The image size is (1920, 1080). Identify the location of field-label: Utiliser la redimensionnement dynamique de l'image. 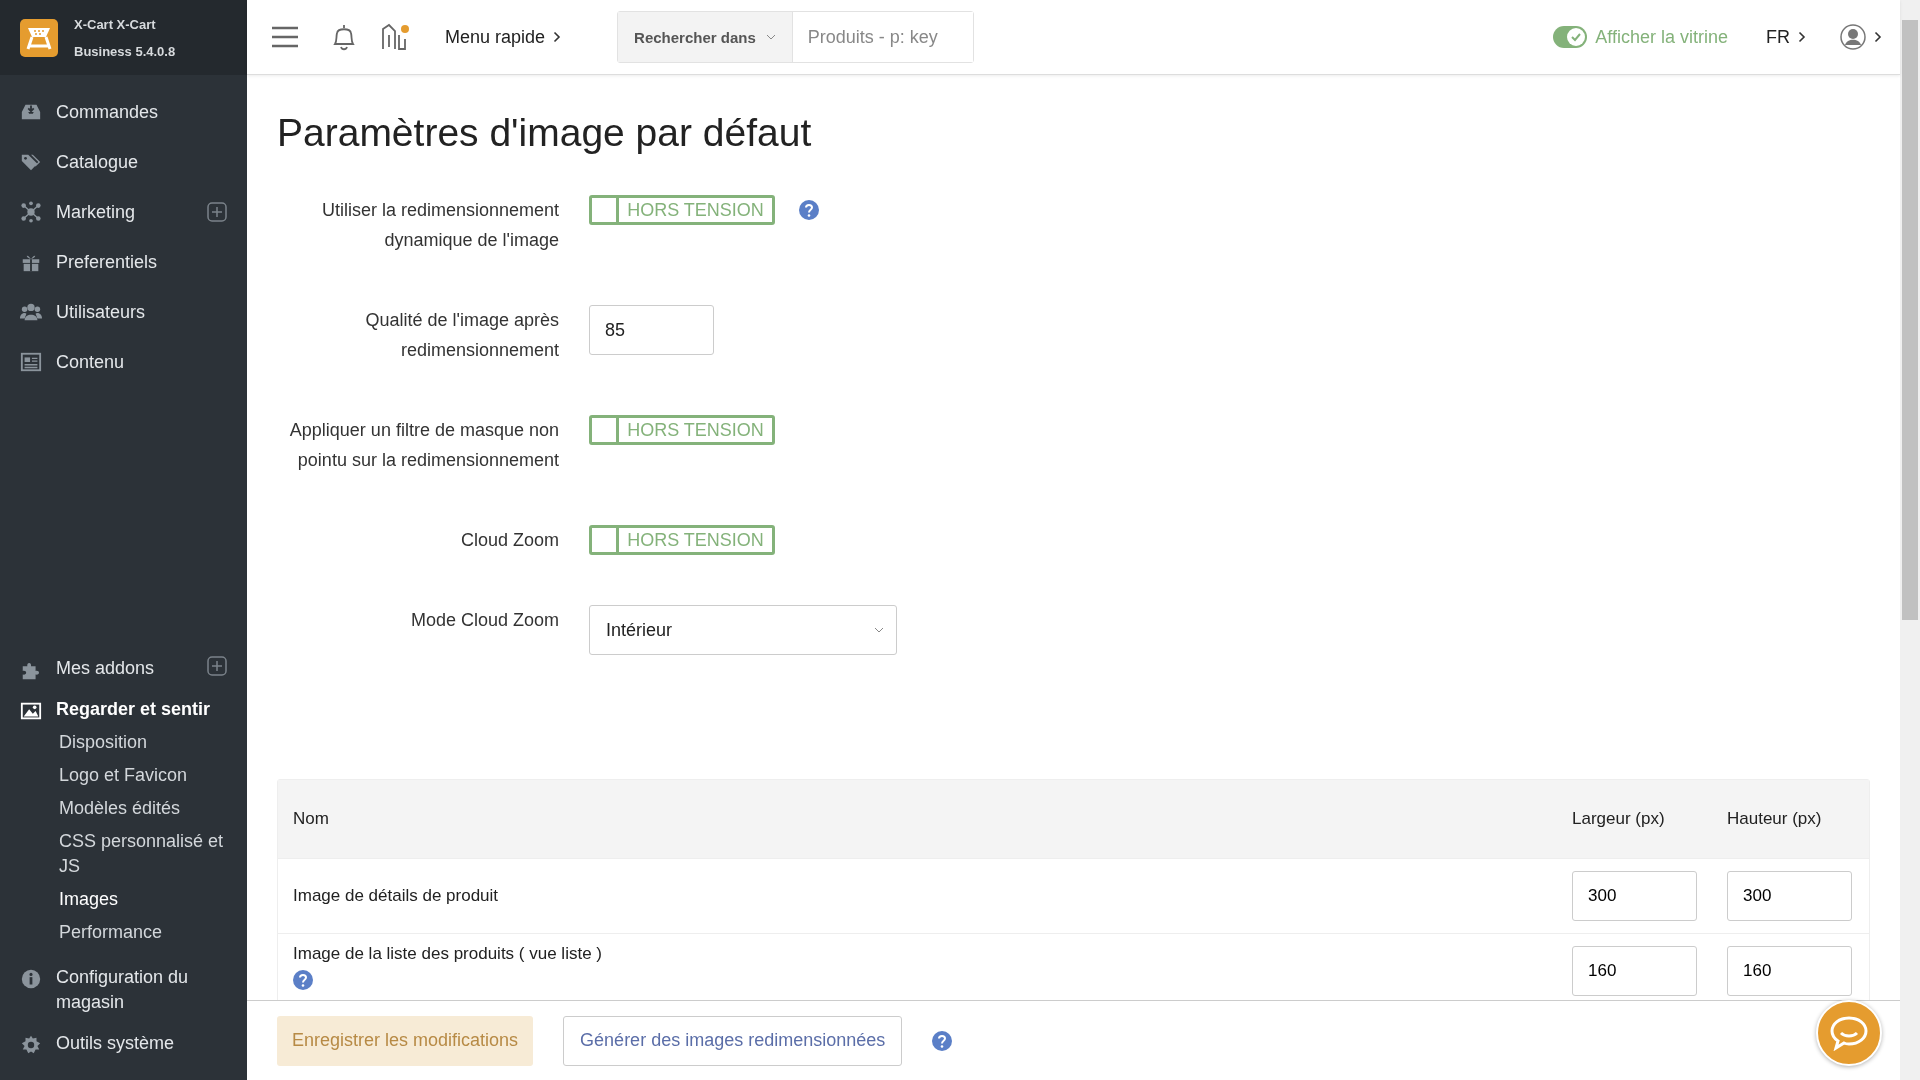
(439, 225).